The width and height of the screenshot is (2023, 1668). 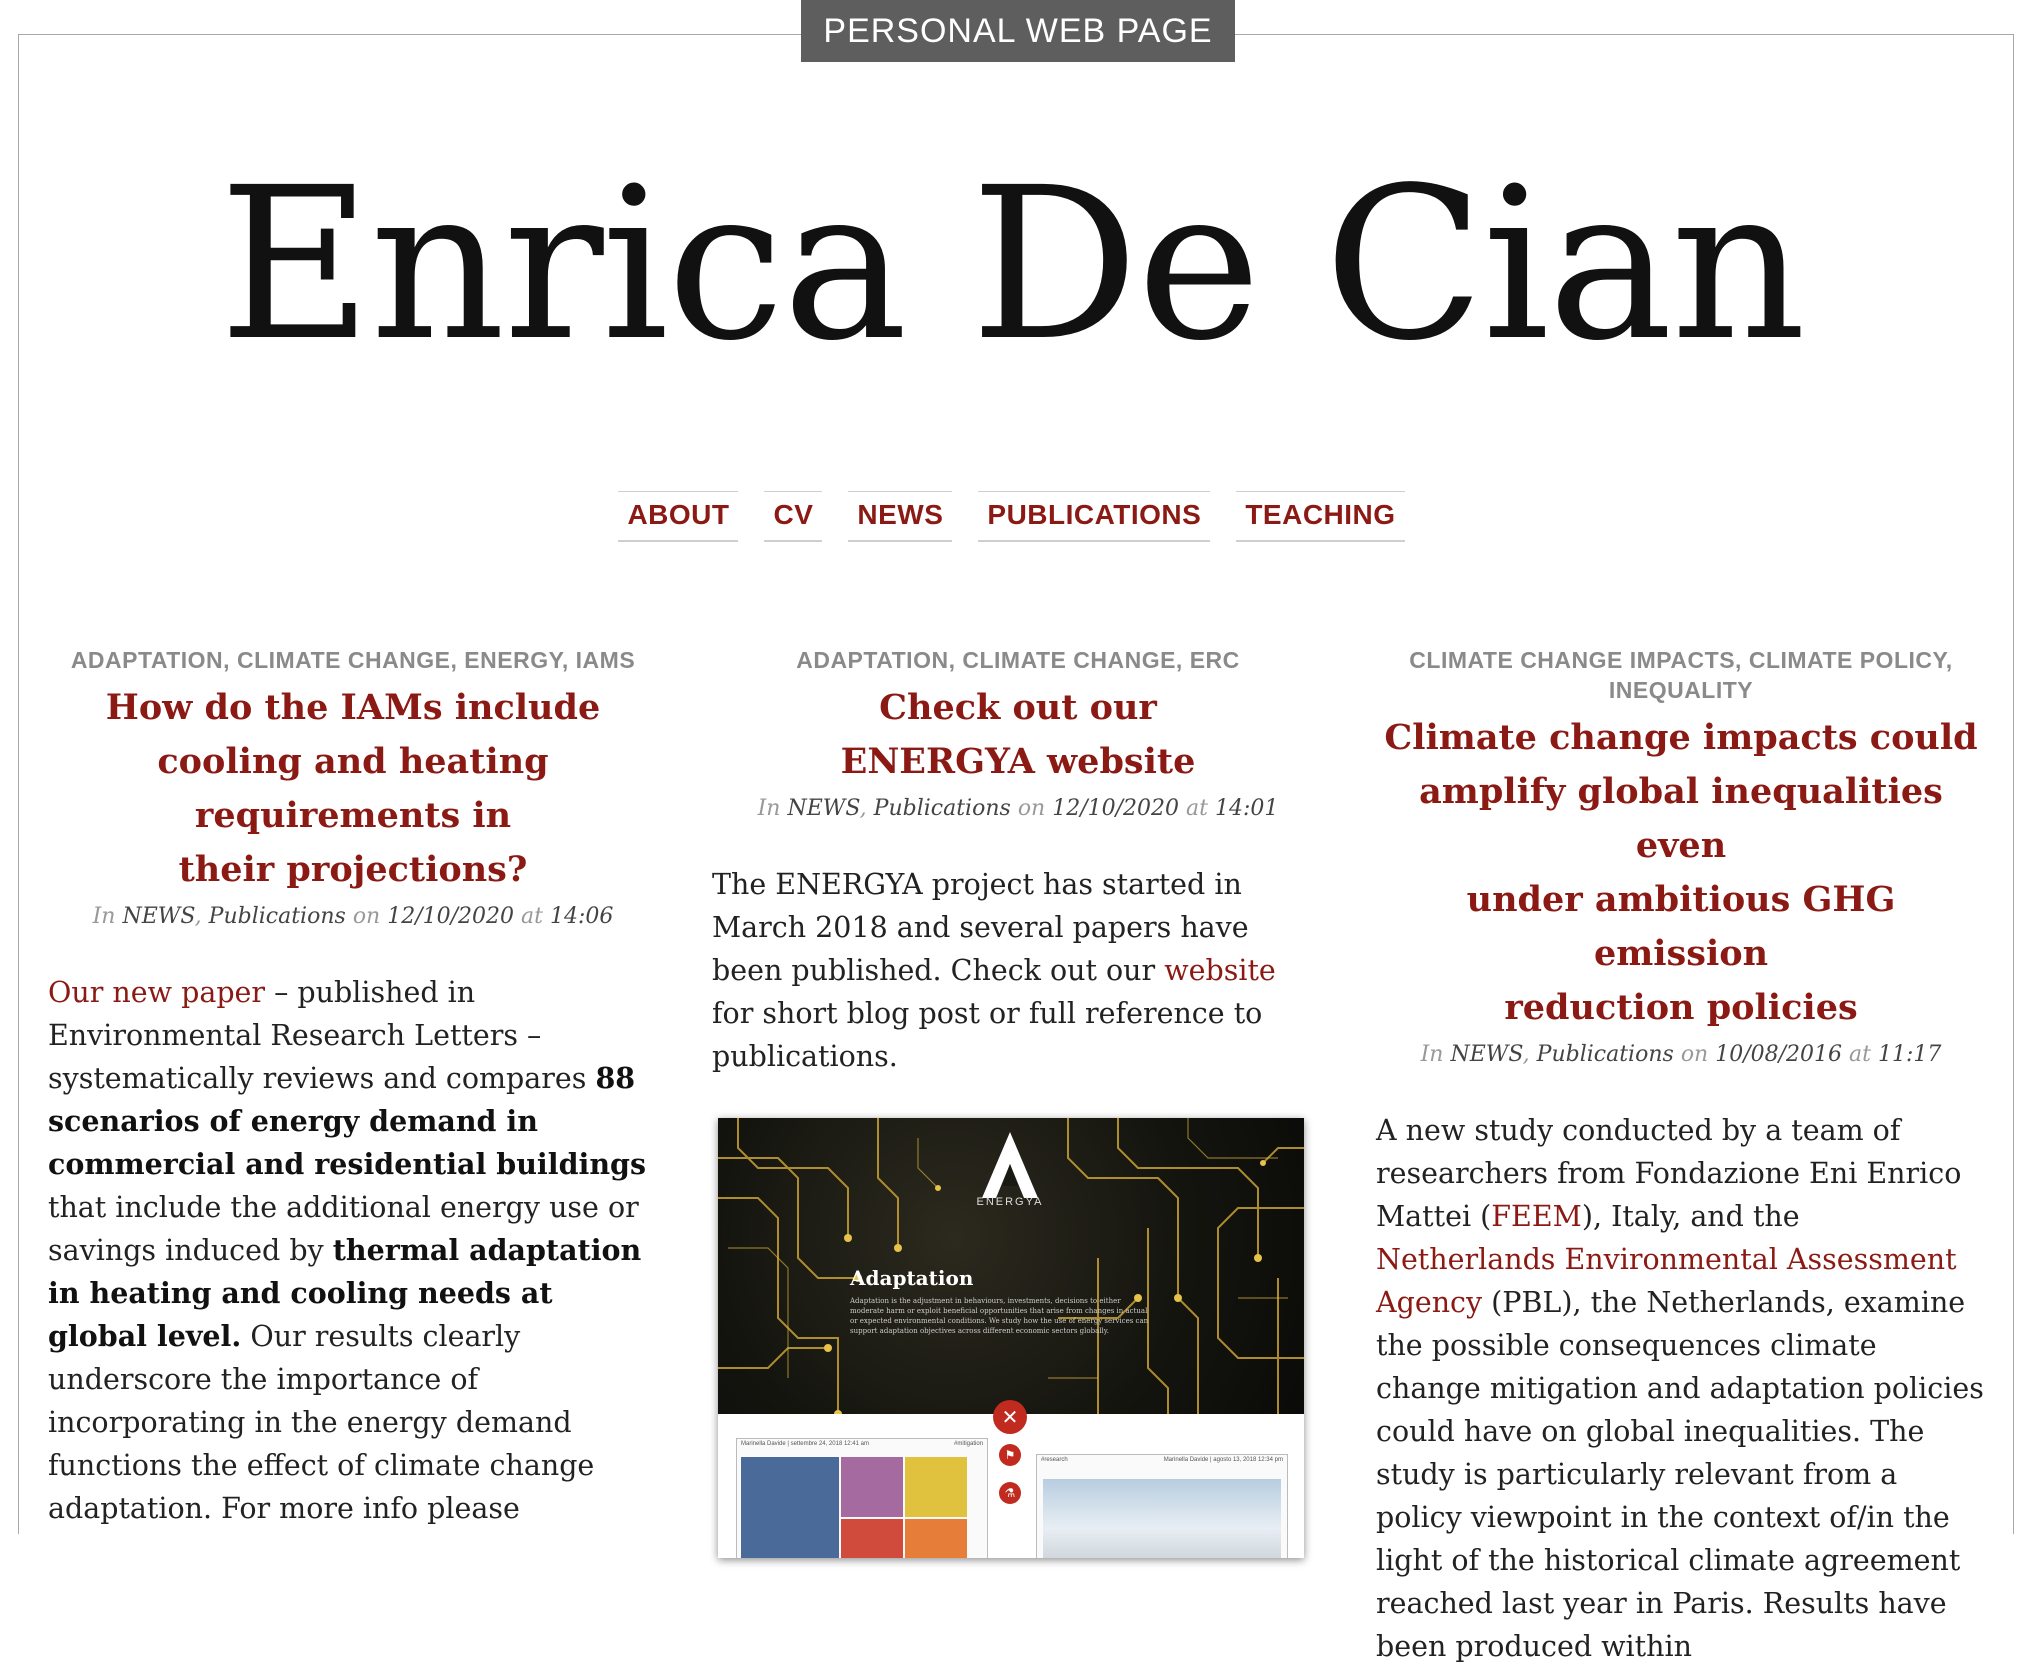 What do you see at coordinates (1681, 1008) in the screenshot?
I see `post-title-line: reduction policies` at bounding box center [1681, 1008].